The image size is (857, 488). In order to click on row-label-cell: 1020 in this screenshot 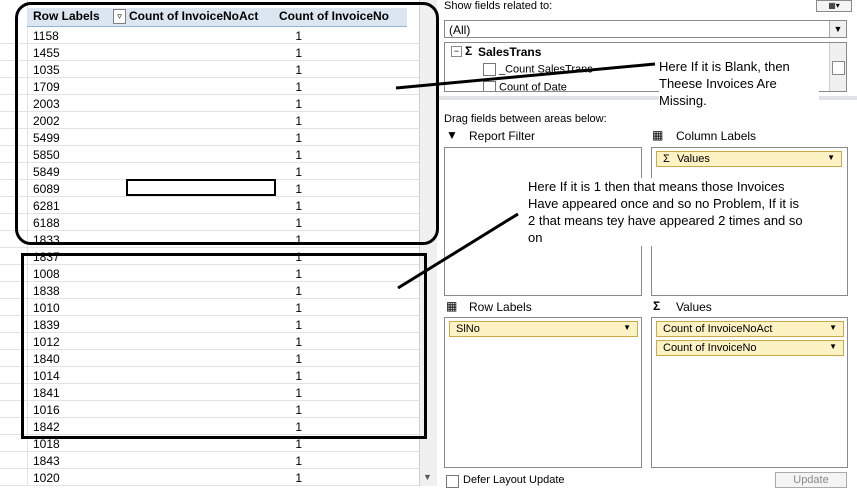, I will do `click(46, 478)`.